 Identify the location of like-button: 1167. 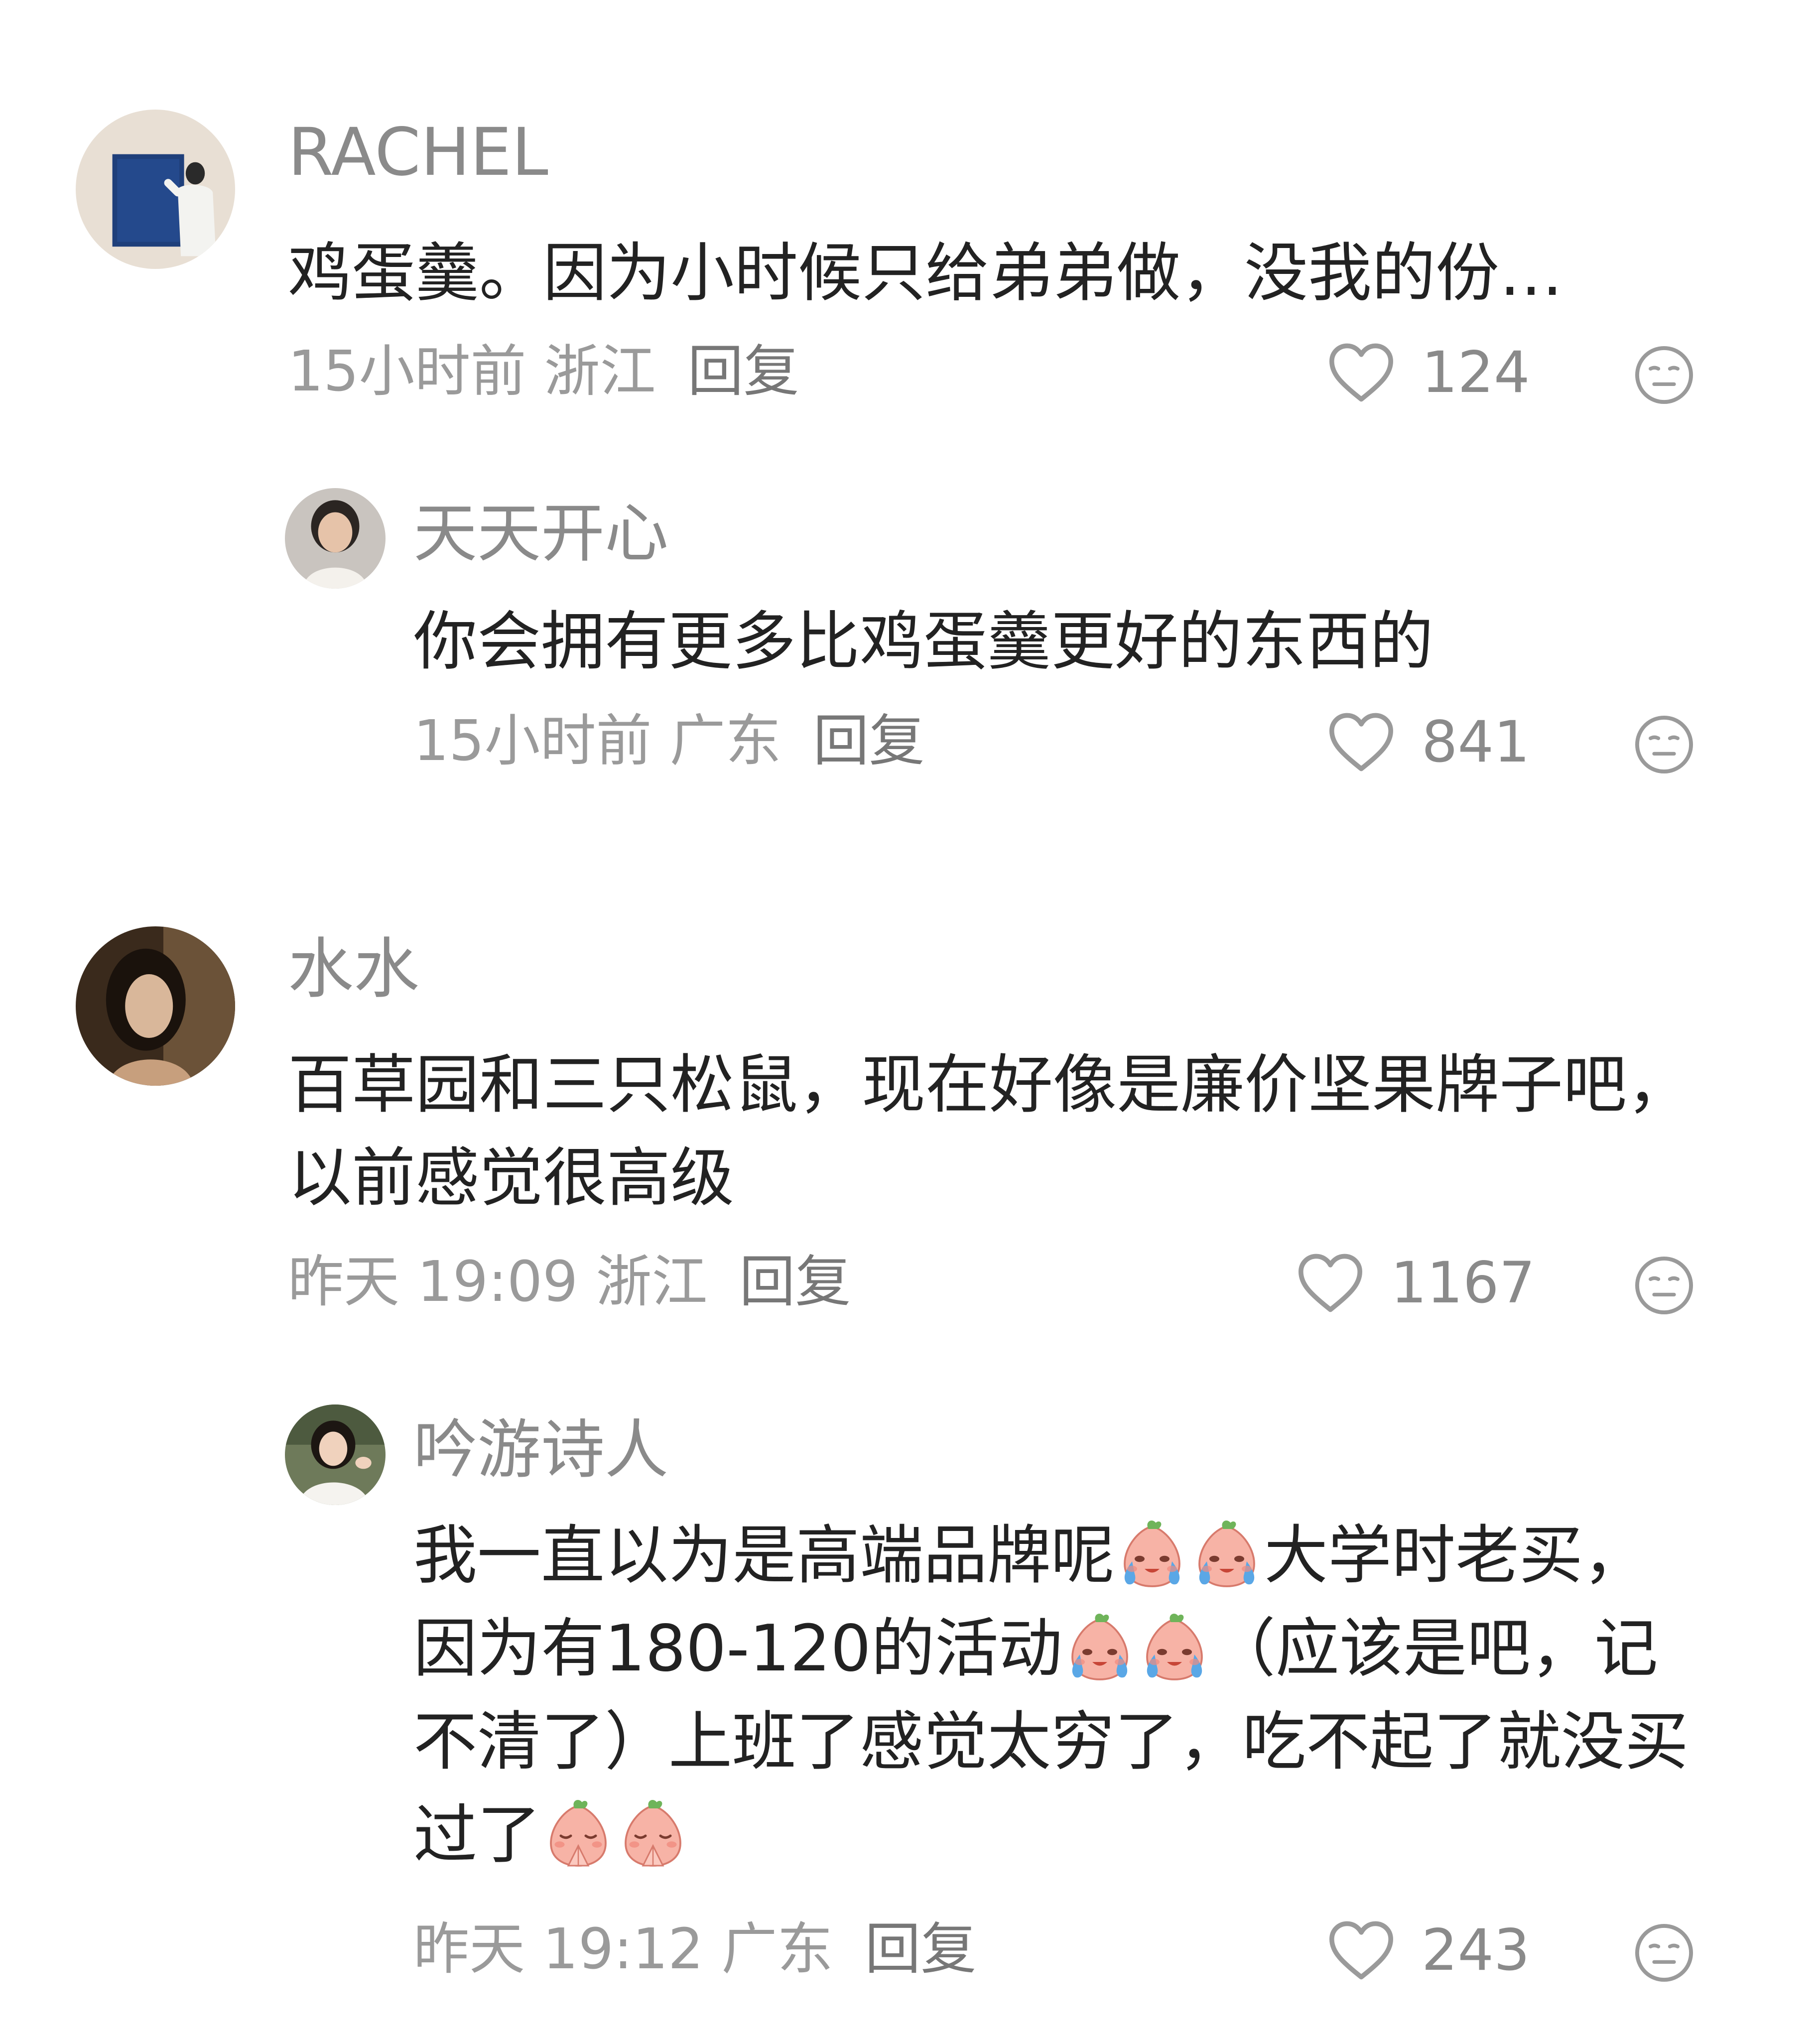
(1415, 1283).